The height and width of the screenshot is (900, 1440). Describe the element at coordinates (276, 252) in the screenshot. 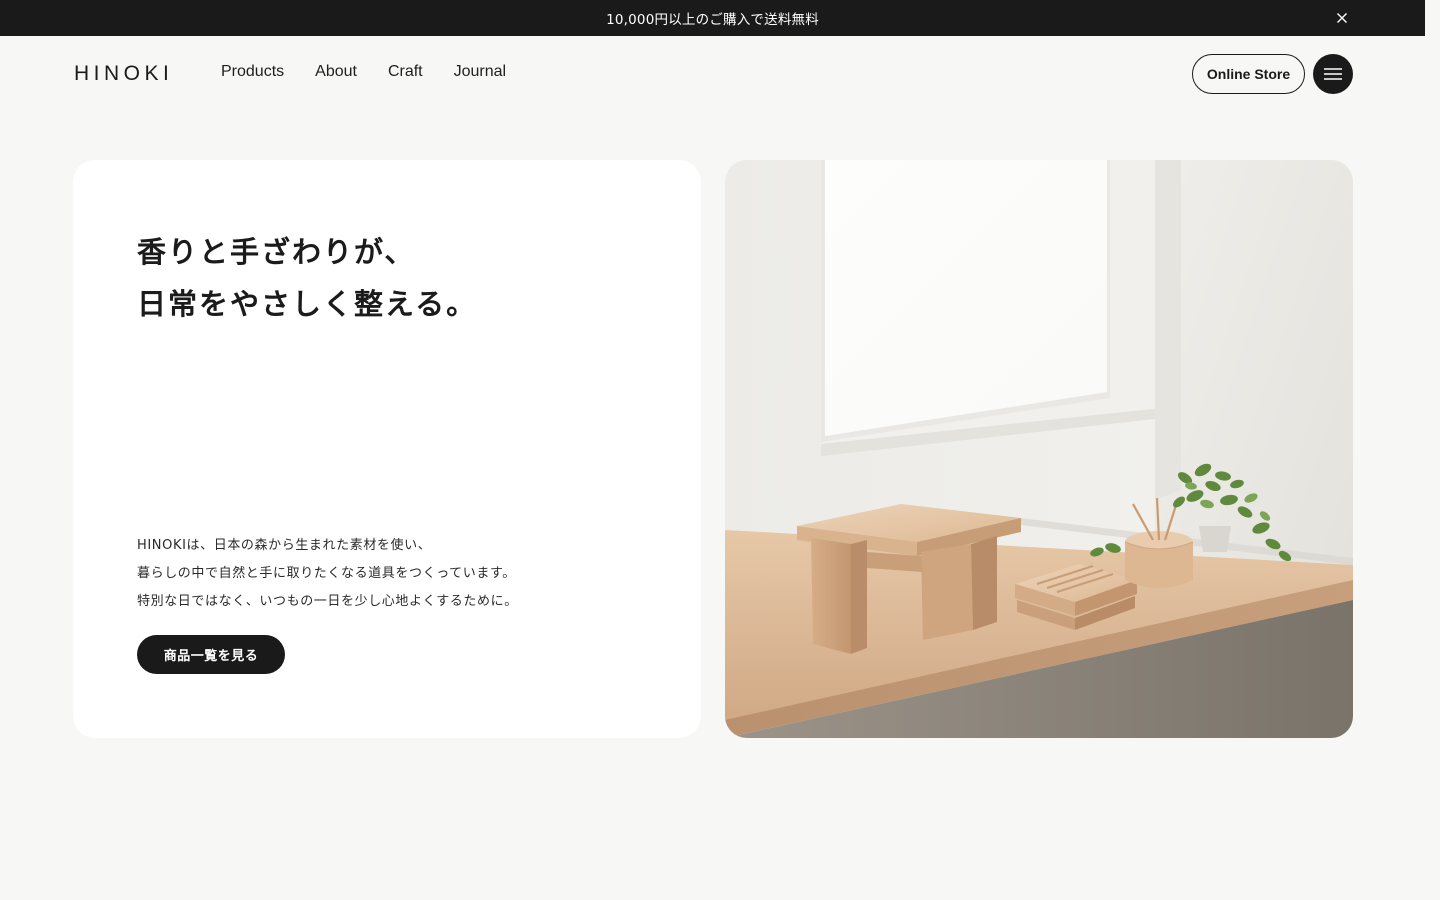

I see `hero-title-line: 香りと手ざわりが、` at that location.